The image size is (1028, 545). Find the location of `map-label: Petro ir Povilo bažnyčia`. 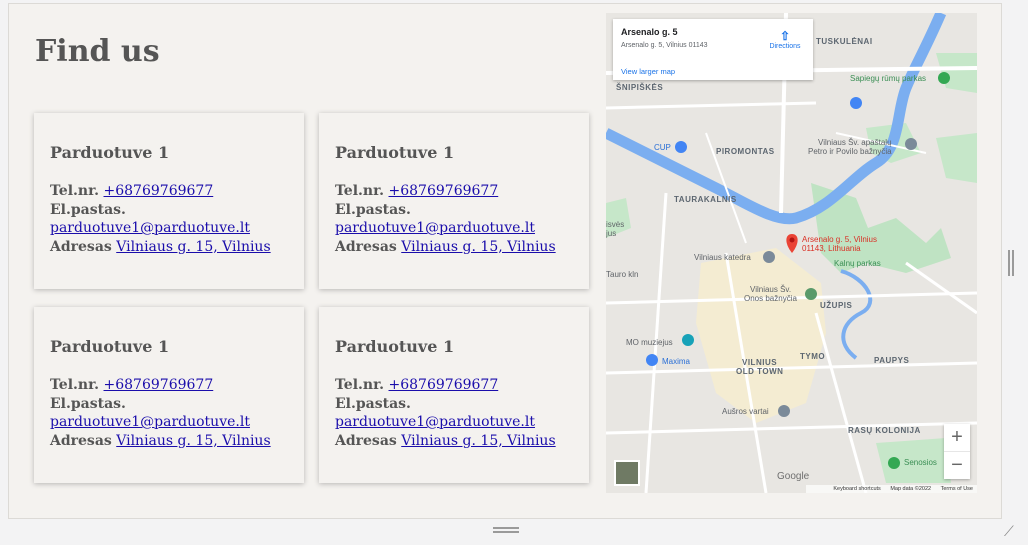

map-label: Petro ir Povilo bažnyčia is located at coordinates (850, 151).